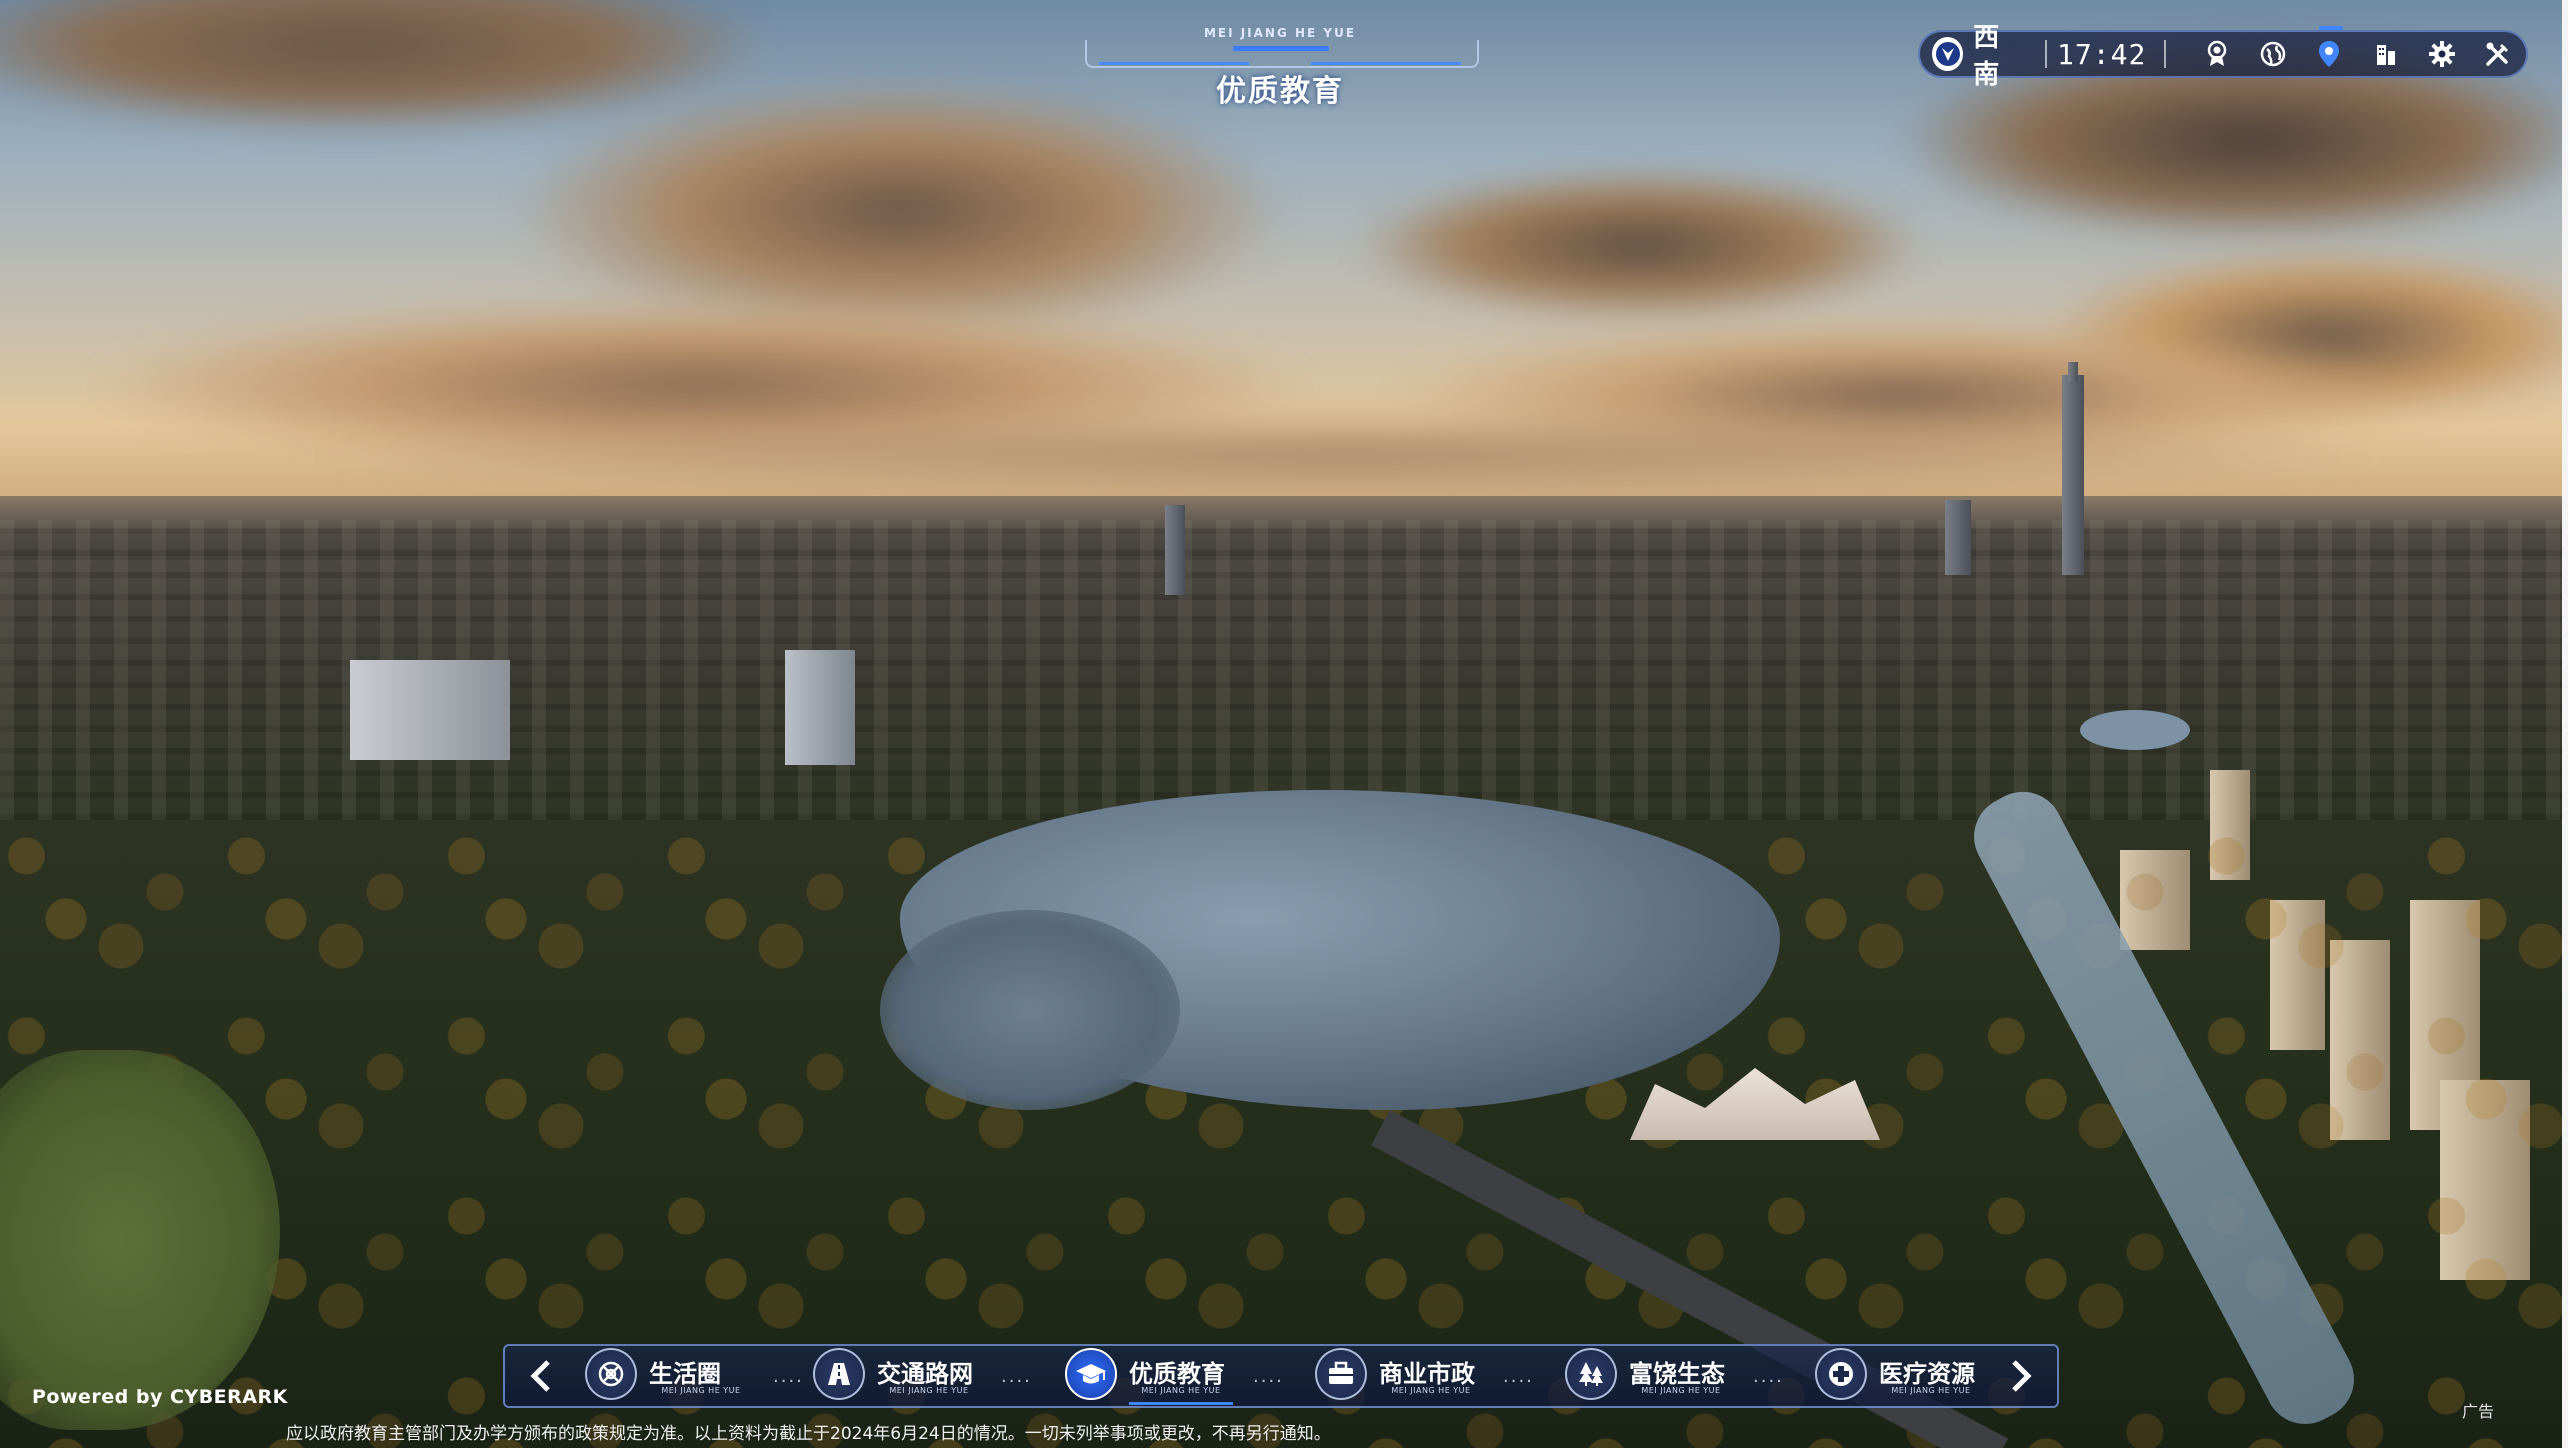 The width and height of the screenshot is (2568, 1448). What do you see at coordinates (2216, 54) in the screenshot?
I see `medal-icon` at bounding box center [2216, 54].